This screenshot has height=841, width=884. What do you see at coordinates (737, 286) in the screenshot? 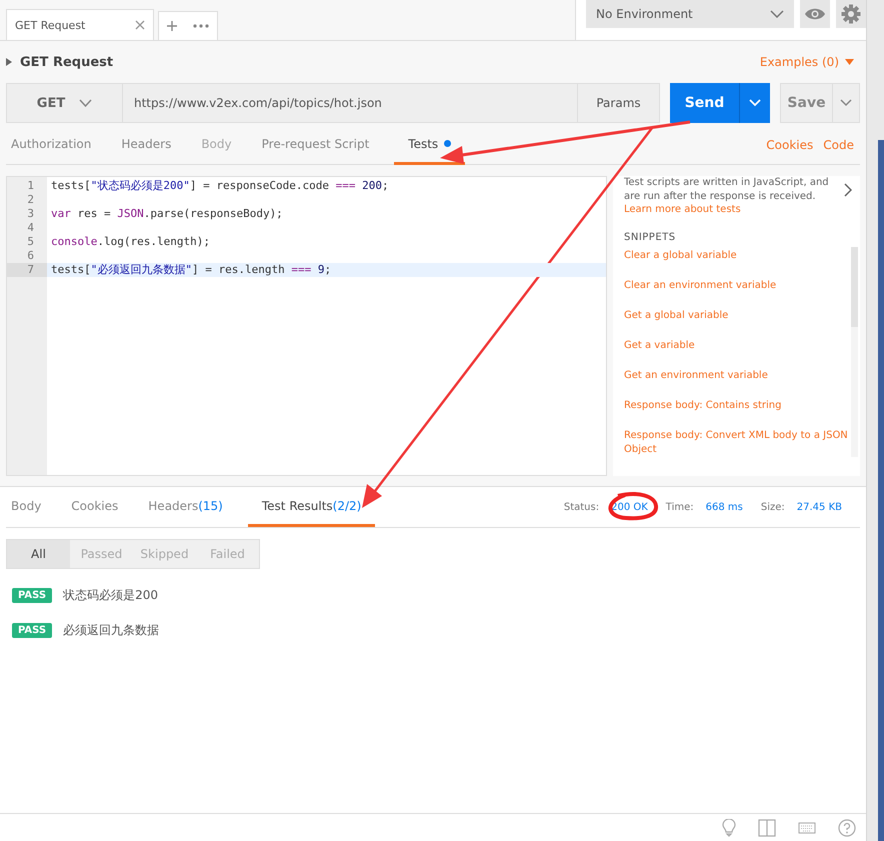
I see `snippet-link: Clear an environment variable` at bounding box center [737, 286].